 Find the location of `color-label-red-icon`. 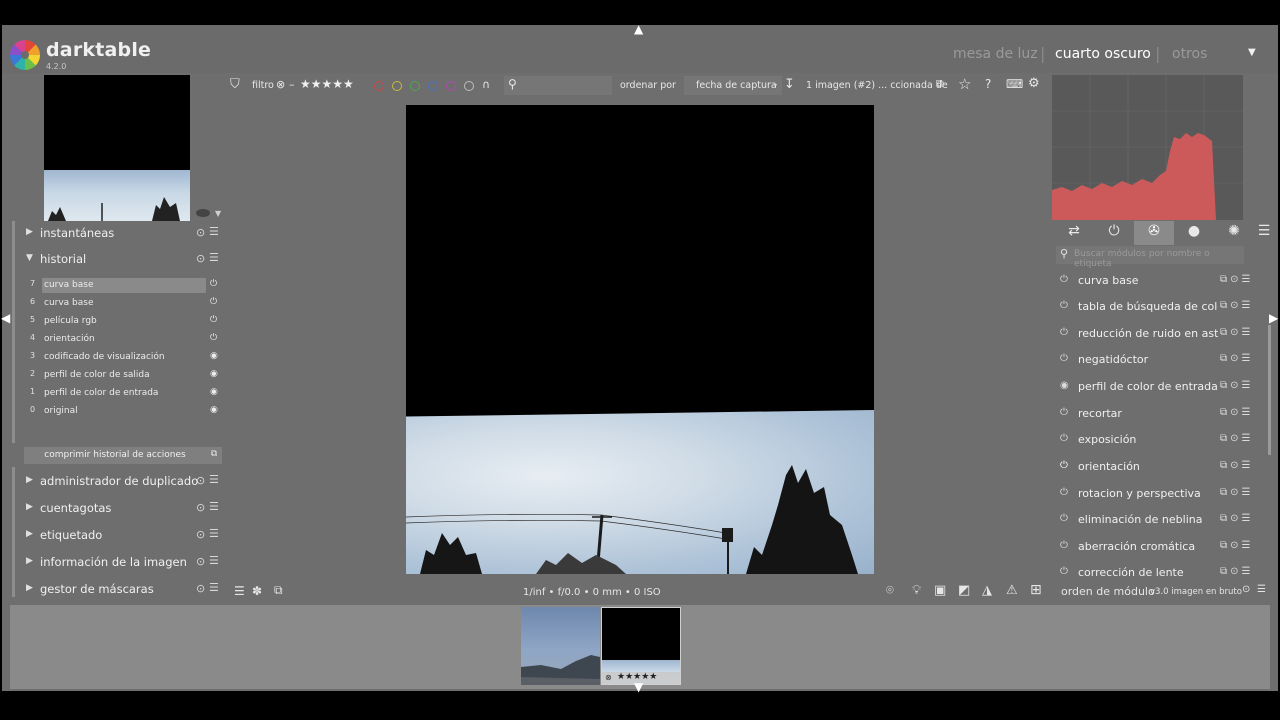

color-label-red-icon is located at coordinates (379, 86).